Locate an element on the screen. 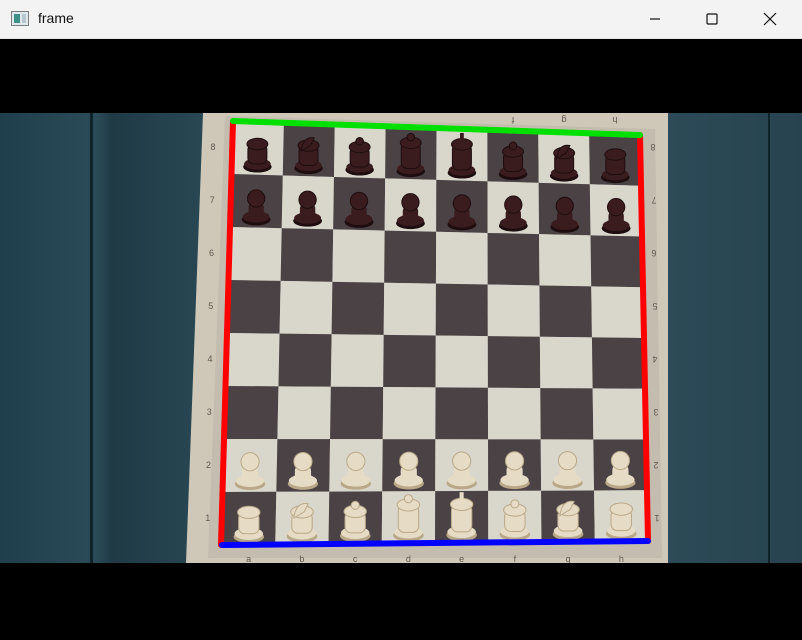 This screenshot has width=802, height=640. rank-label-right: 6 is located at coordinates (654, 252).